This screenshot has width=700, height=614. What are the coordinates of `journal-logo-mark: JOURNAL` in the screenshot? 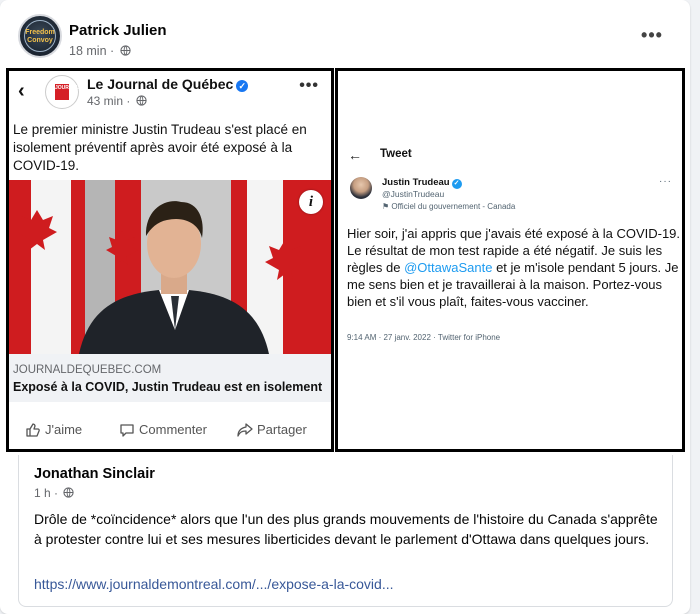 It's located at (67, 92).